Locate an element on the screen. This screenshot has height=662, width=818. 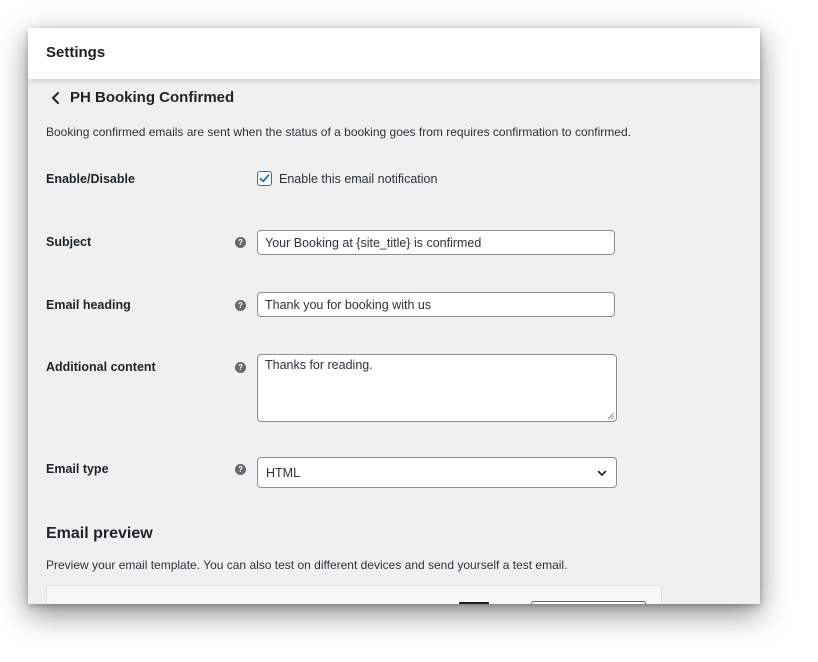
subject-input is located at coordinates (436, 242).